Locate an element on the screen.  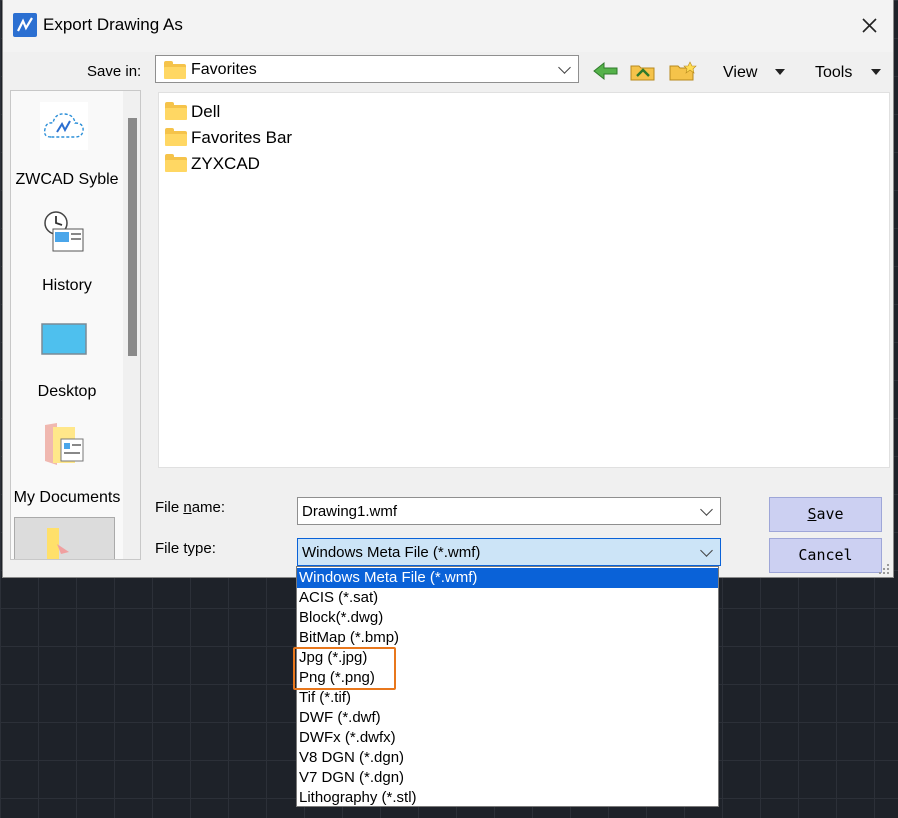
file-type-option-dwg: Block(*.dwg) is located at coordinates (507, 618).